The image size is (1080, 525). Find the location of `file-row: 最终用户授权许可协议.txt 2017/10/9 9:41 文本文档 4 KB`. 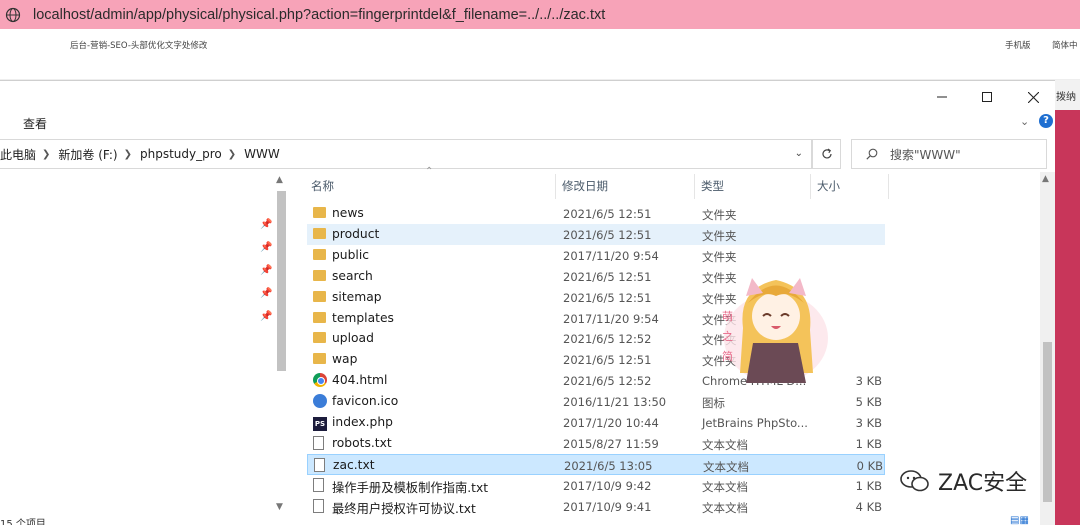

file-row: 最终用户授权许可协议.txt 2017/10/9 9:41 文本文档 4 KB is located at coordinates (596, 506).